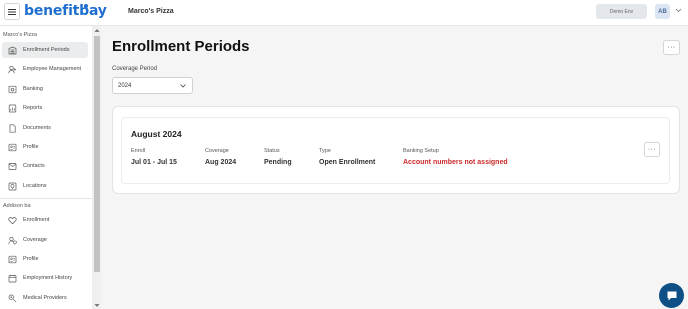  I want to click on sidebar-item-profile: Profile, so click(45, 147).